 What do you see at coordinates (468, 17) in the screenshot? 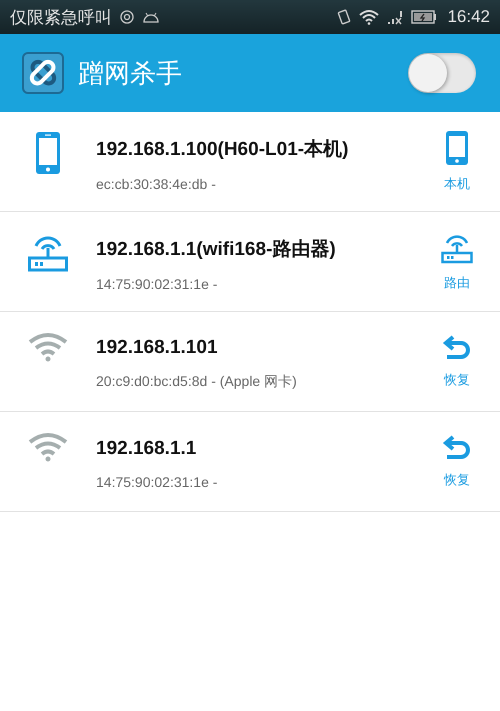
I see `clock-text: 16:42` at bounding box center [468, 17].